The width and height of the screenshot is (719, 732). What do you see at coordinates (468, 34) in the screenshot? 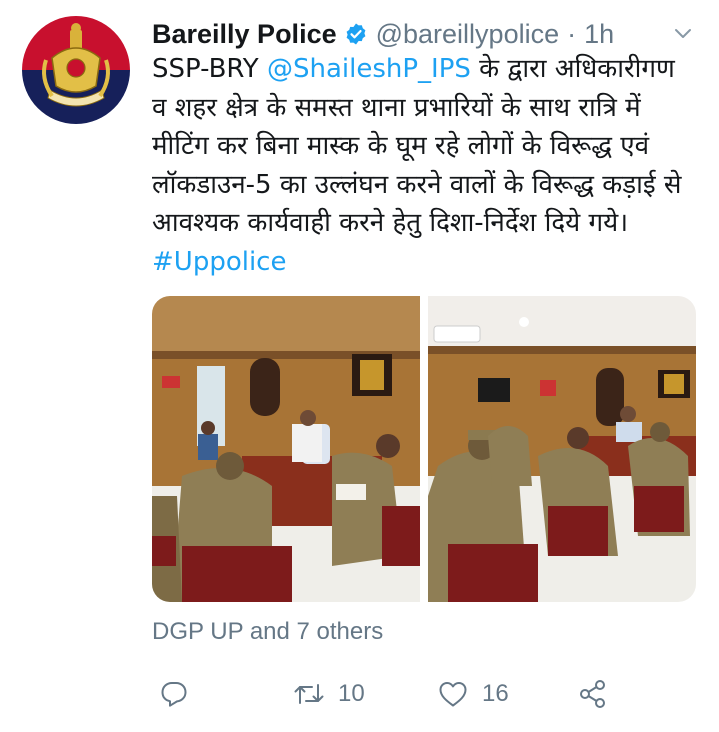
I see `author-handle: @bareillypolice` at bounding box center [468, 34].